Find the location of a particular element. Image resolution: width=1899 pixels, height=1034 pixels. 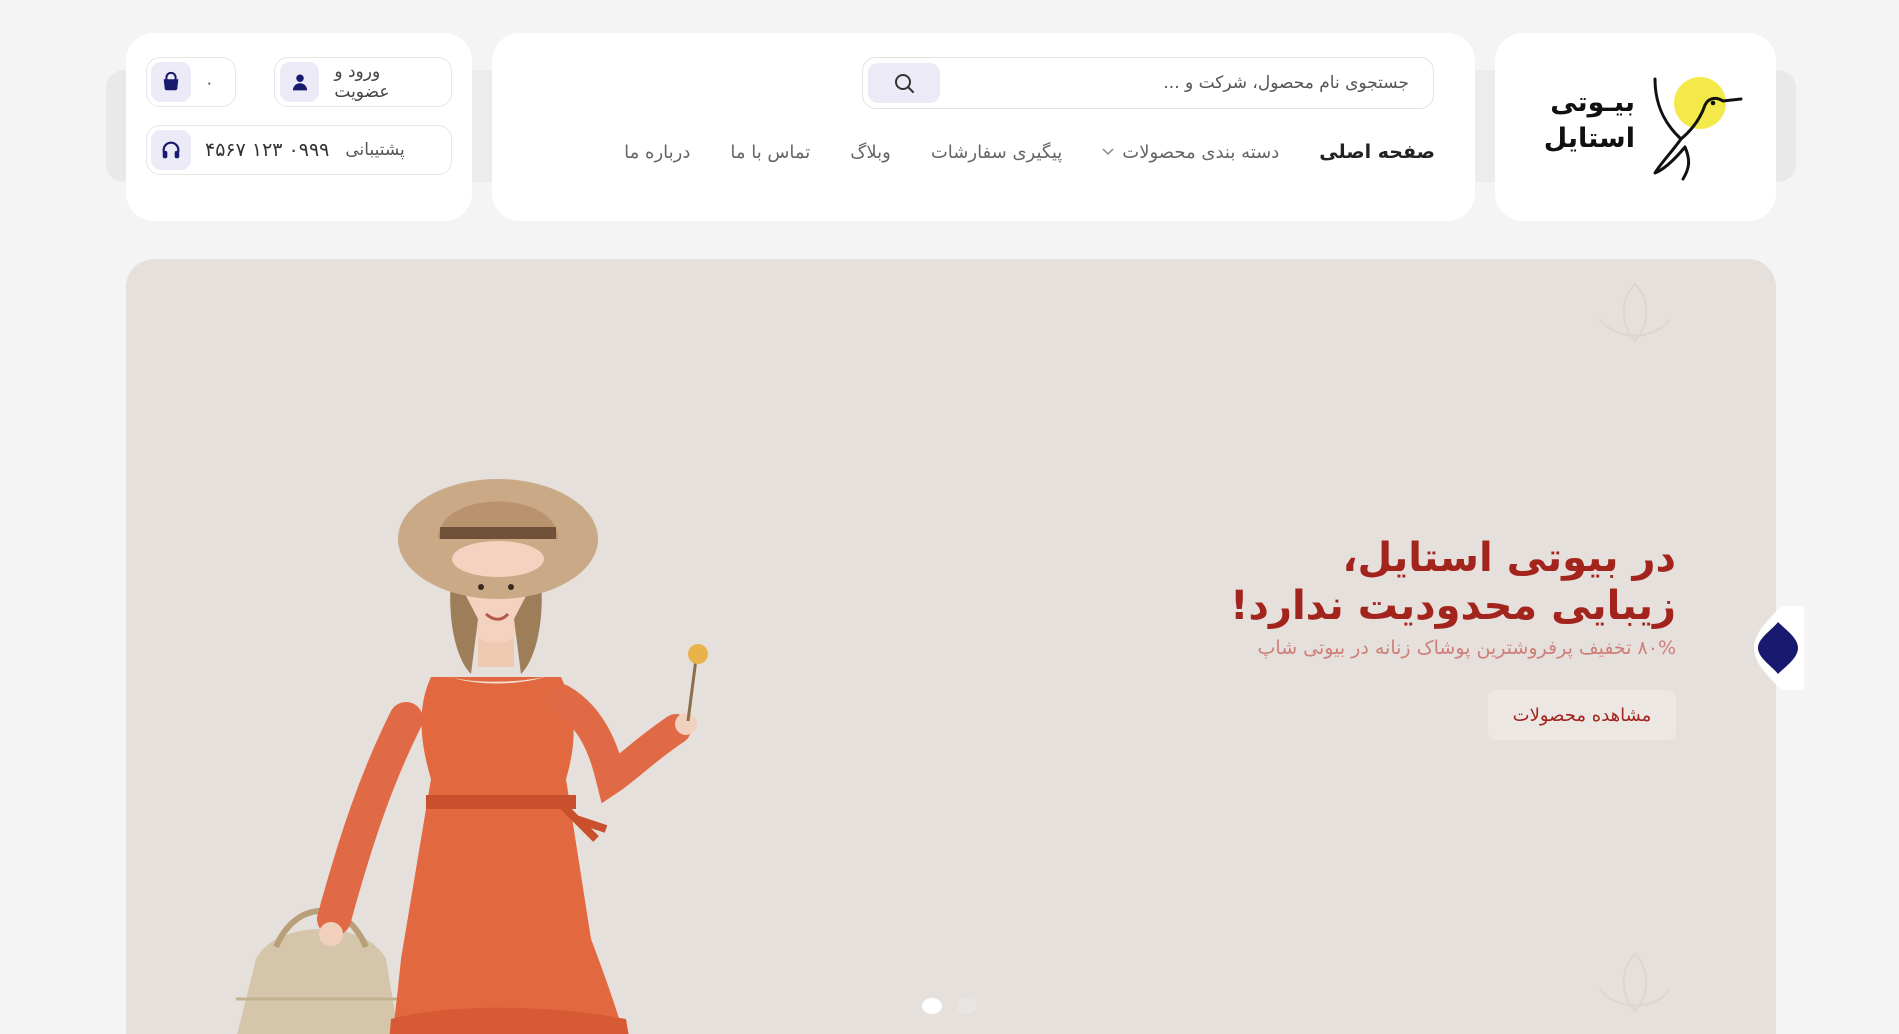

support-contact: ۰۹۹۹ ۱۲۳ ۴۵۶۷ پشتیبانی is located at coordinates (299, 150).